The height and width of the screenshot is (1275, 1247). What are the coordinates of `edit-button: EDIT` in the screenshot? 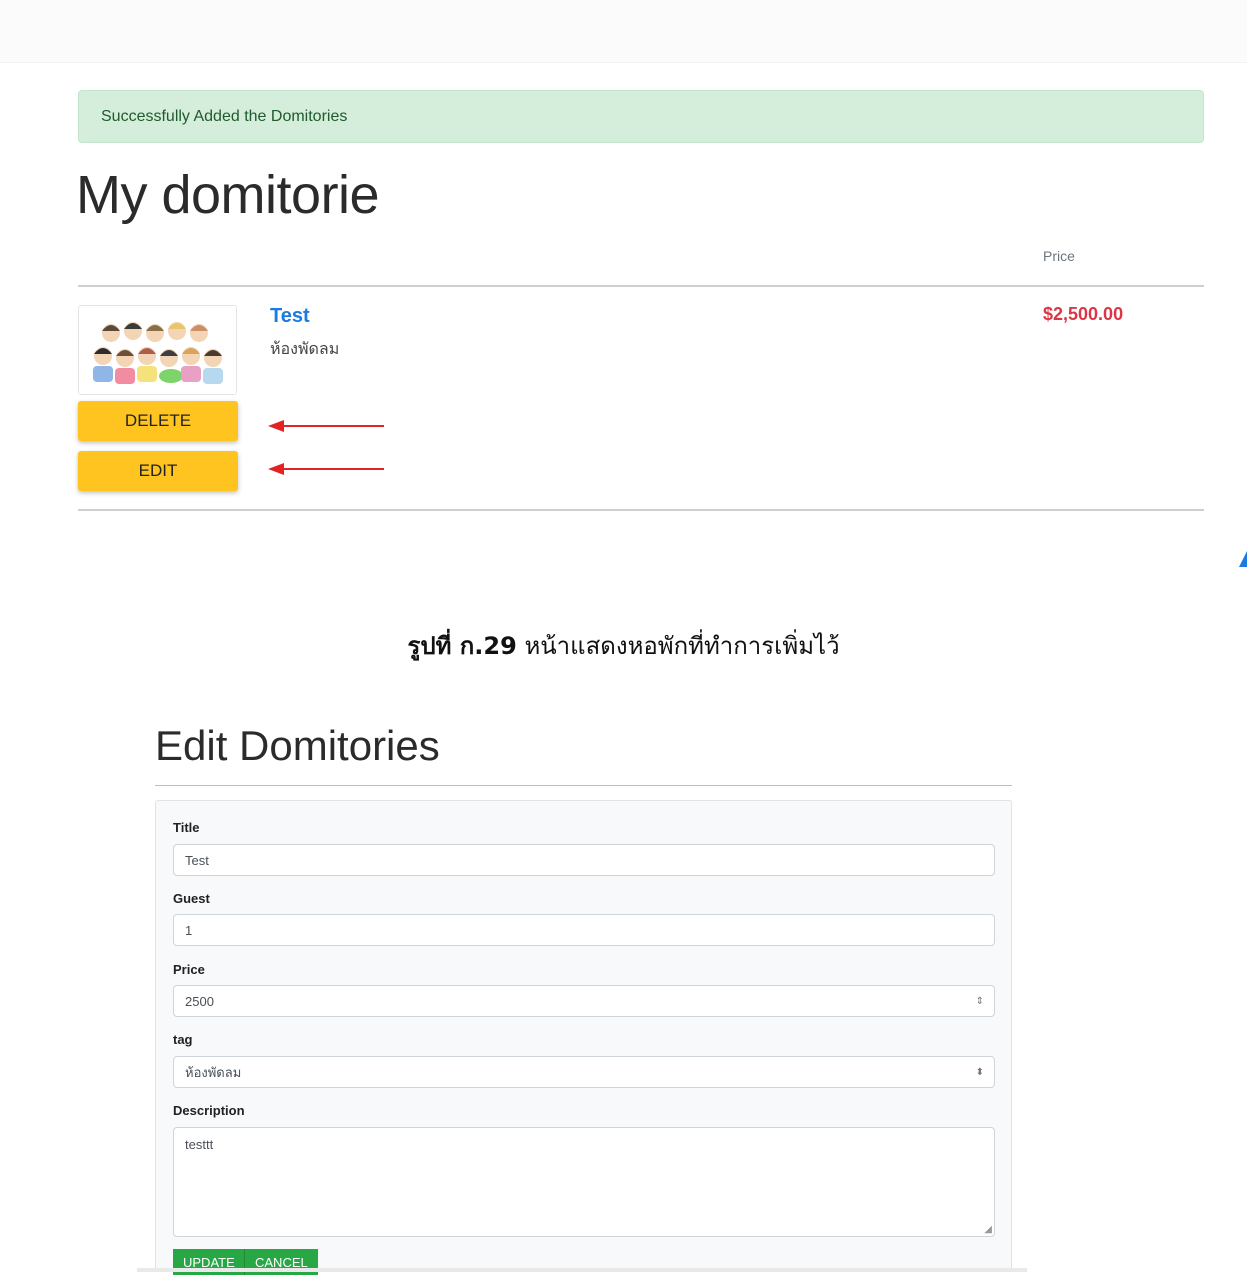 It's located at (158, 471).